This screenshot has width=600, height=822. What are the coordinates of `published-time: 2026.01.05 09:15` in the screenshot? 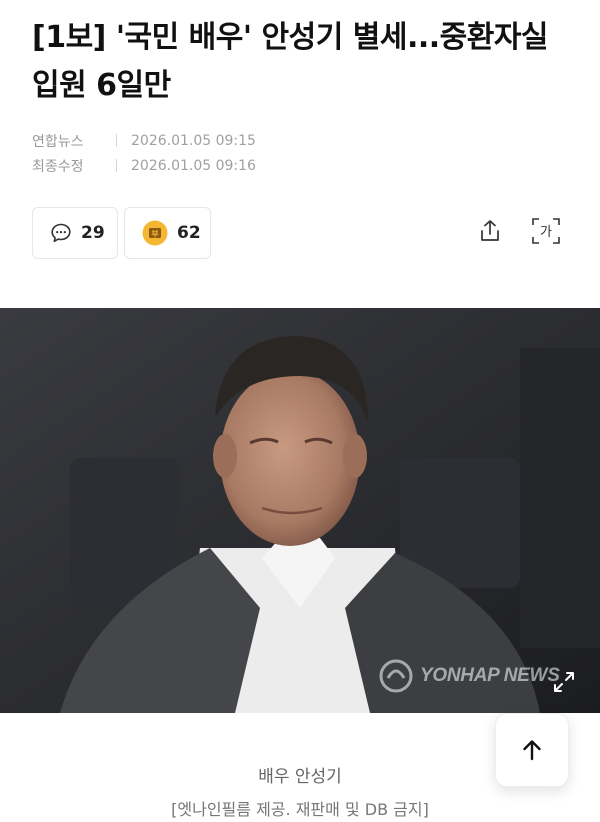 It's located at (193, 140).